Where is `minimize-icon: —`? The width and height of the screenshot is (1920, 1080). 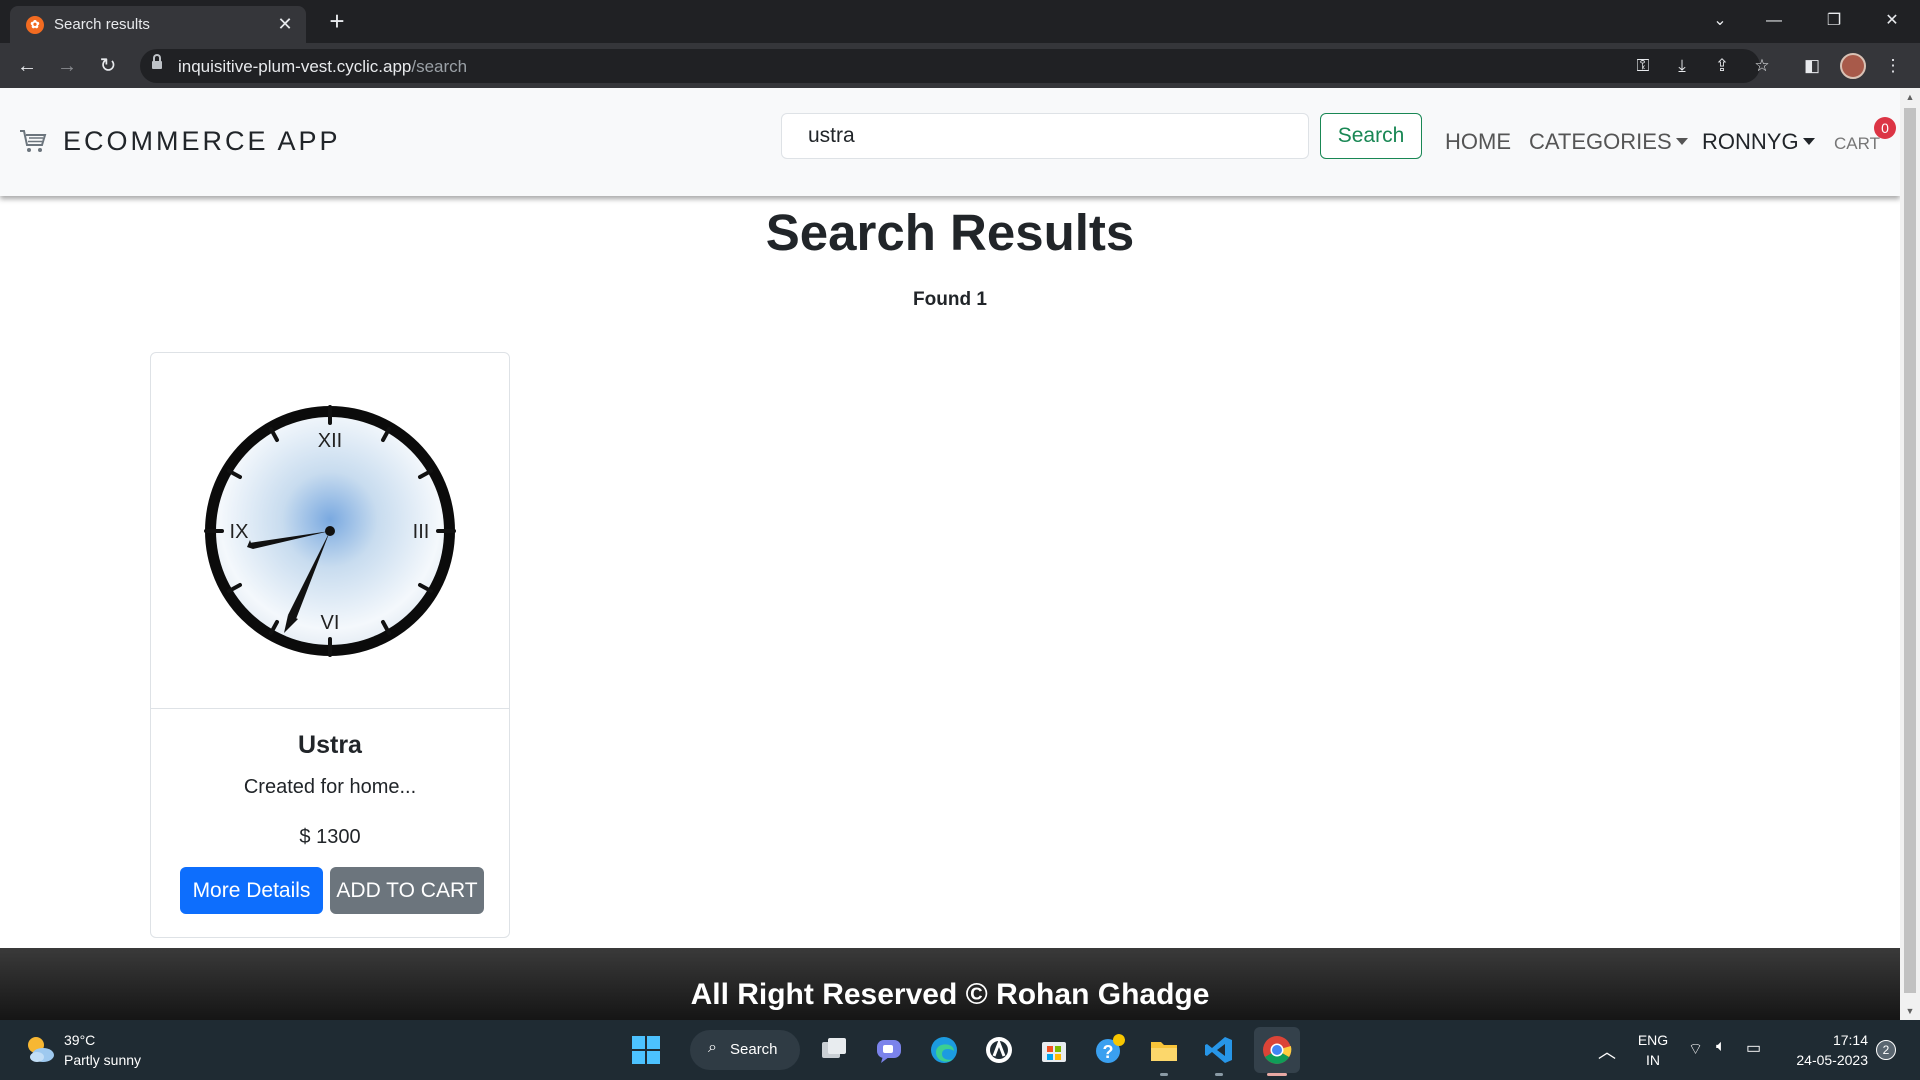 minimize-icon: — is located at coordinates (1774, 21).